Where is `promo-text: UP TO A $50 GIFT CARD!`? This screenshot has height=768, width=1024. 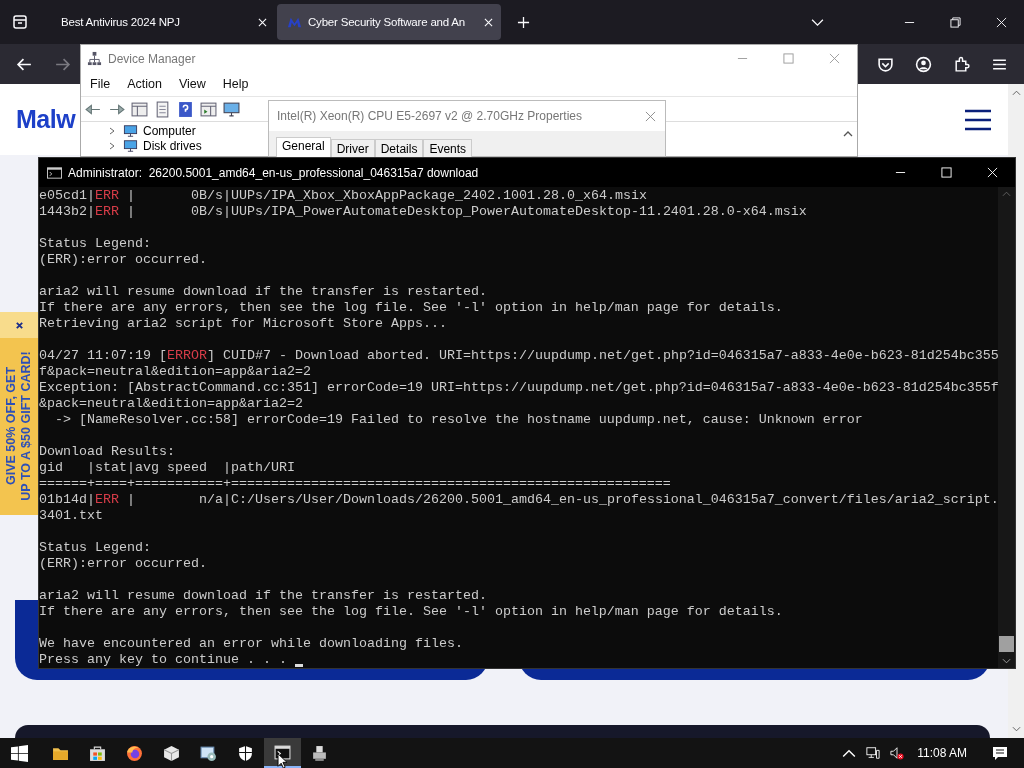 promo-text: UP TO A $50 GIFT CARD! is located at coordinates (26, 426).